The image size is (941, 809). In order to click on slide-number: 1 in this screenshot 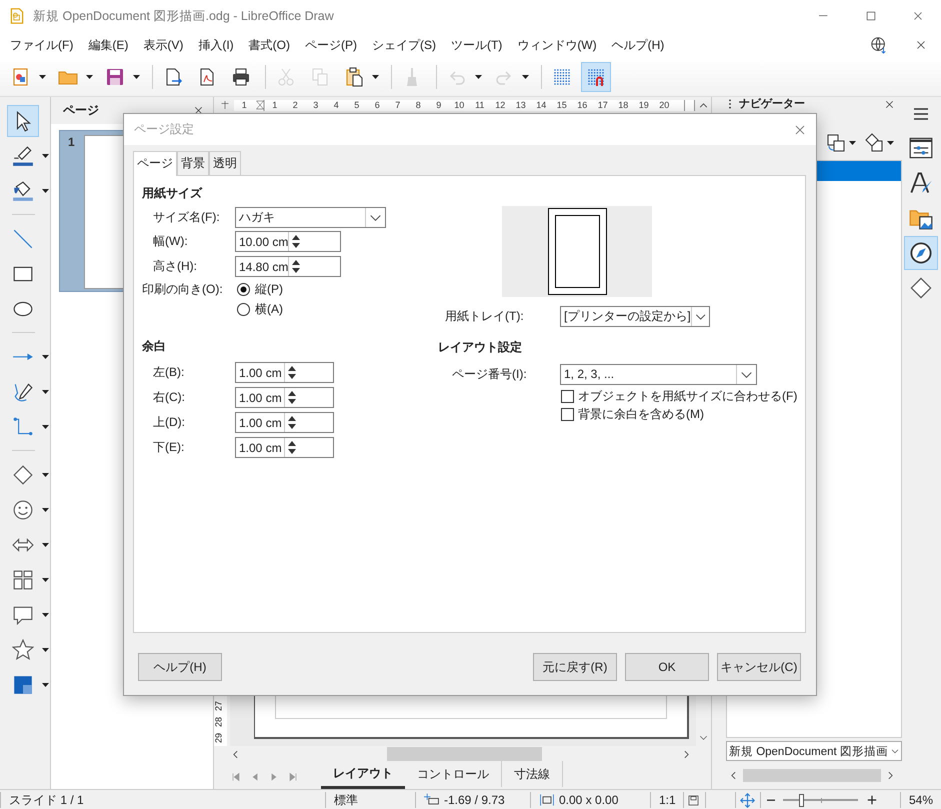, I will do `click(72, 143)`.